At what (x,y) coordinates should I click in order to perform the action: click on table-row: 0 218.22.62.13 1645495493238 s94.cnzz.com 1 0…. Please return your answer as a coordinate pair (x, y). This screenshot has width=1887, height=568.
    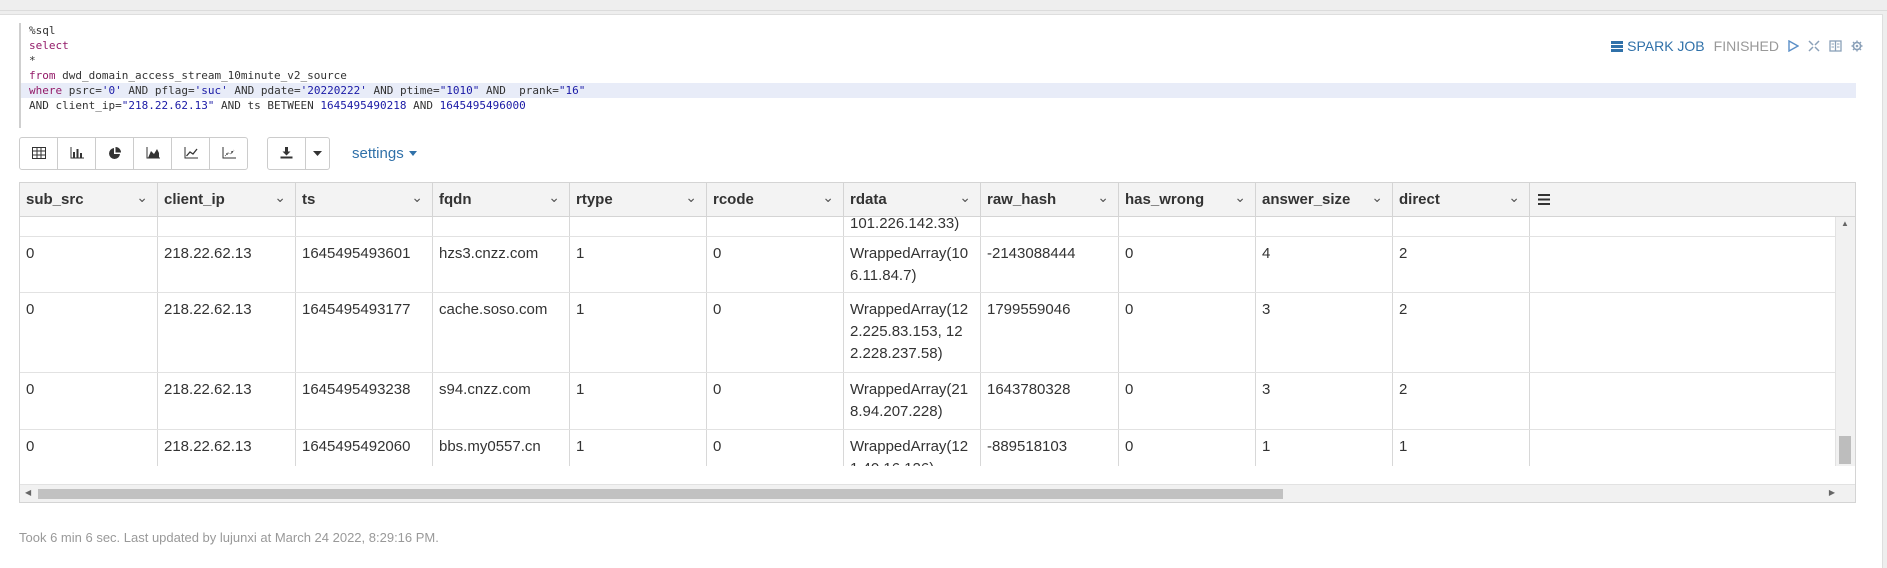
    Looking at the image, I should click on (928, 401).